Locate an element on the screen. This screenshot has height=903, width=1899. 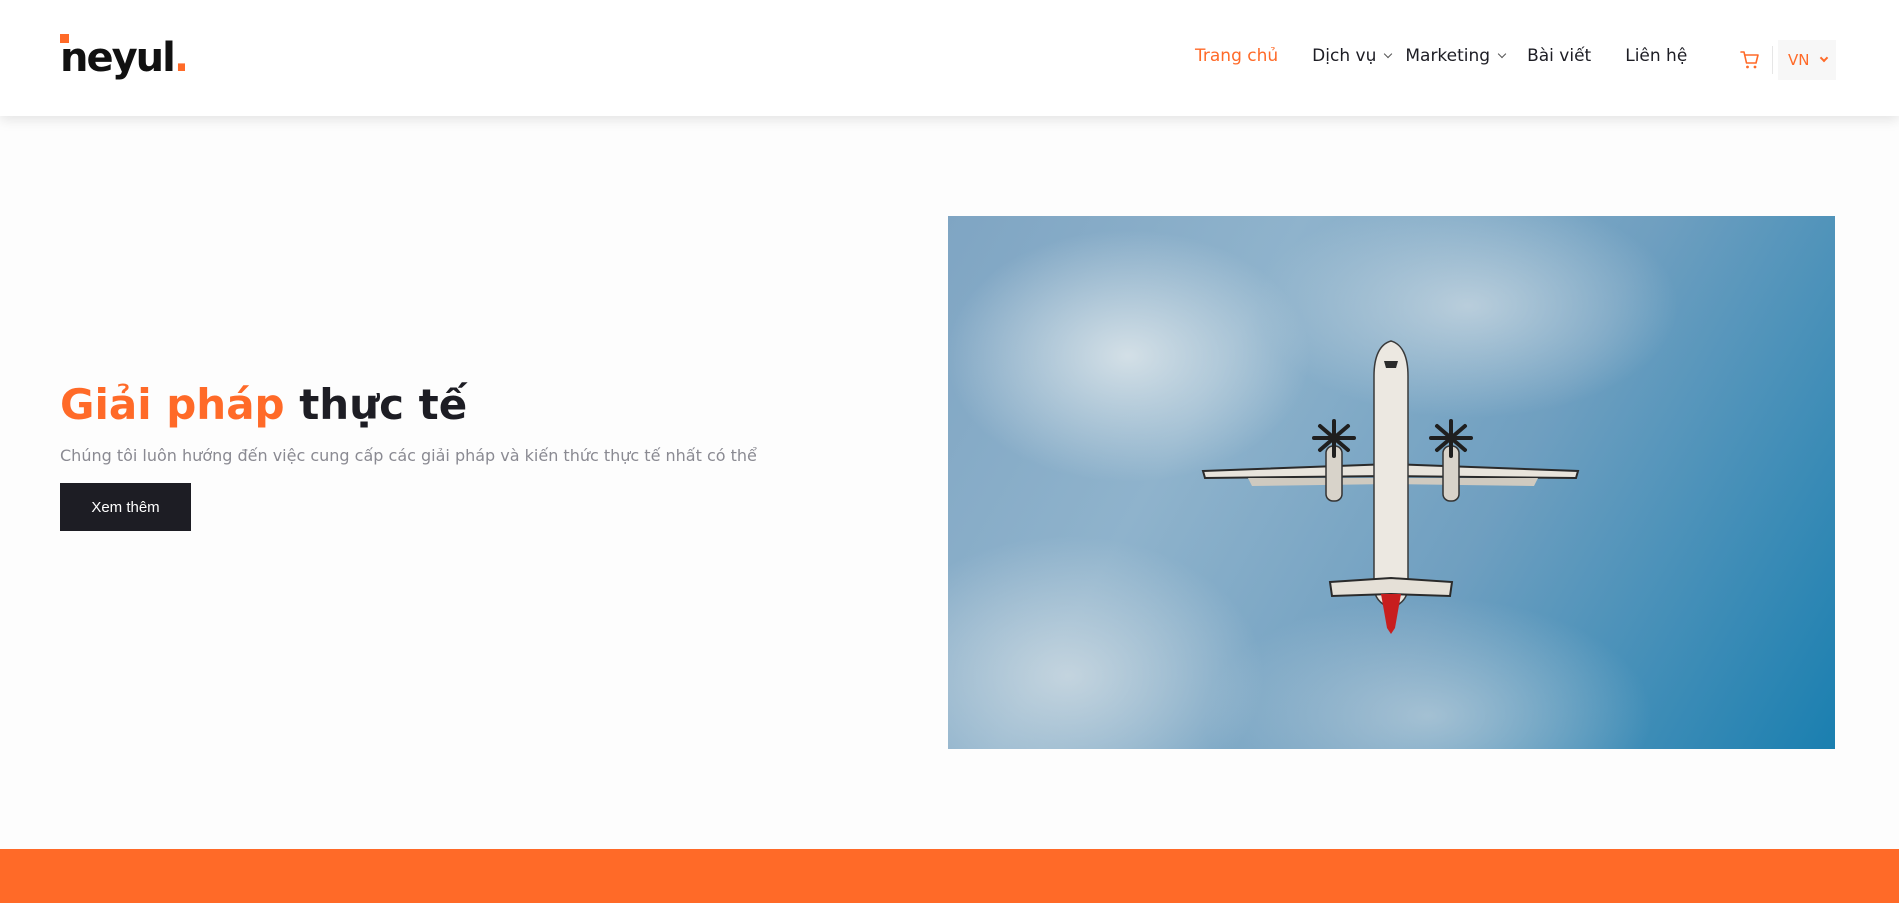
nav-item-contact: Liên hệ is located at coordinates (1656, 56).